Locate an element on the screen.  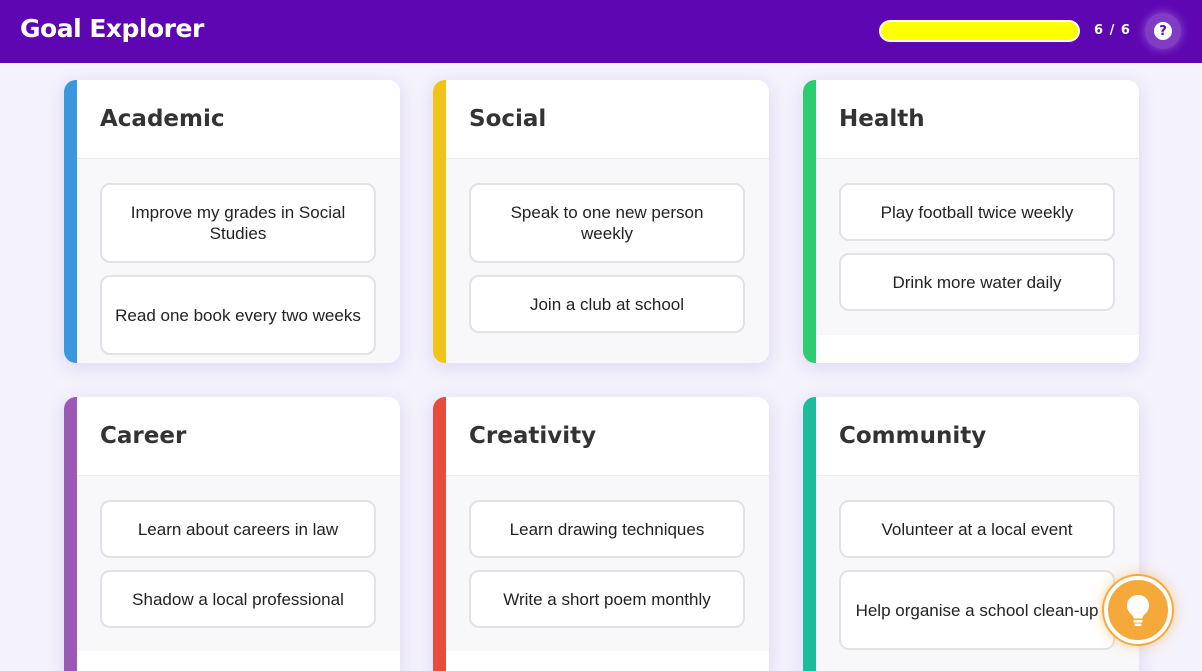
goal-item: Speak to one new person weekly is located at coordinates (607, 223).